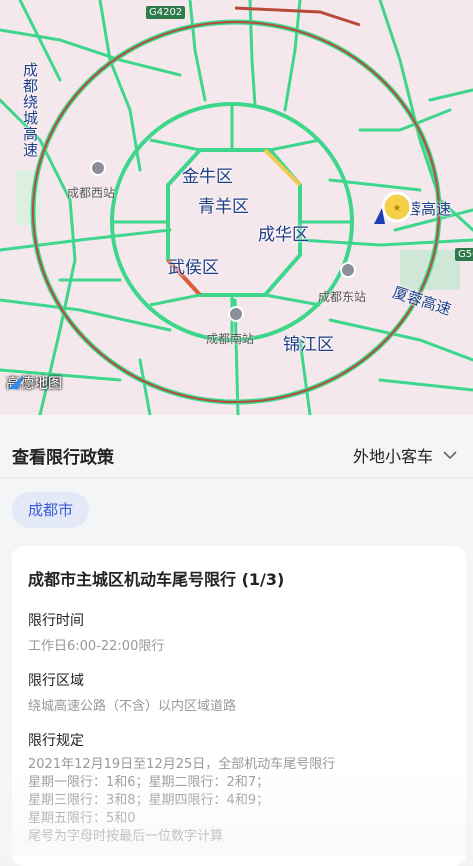  Describe the element at coordinates (30, 110) in the screenshot. I see `road-label-ring-expressway: 成都绕城高速` at that location.